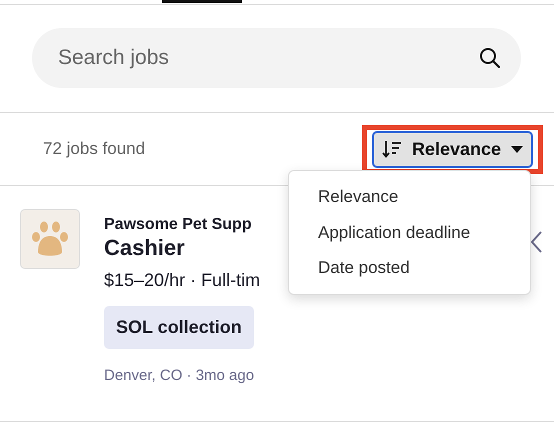 This screenshot has height=428, width=554. What do you see at coordinates (180, 376) in the screenshot?
I see `job-location-date: Denver, CO · 3mo ago` at bounding box center [180, 376].